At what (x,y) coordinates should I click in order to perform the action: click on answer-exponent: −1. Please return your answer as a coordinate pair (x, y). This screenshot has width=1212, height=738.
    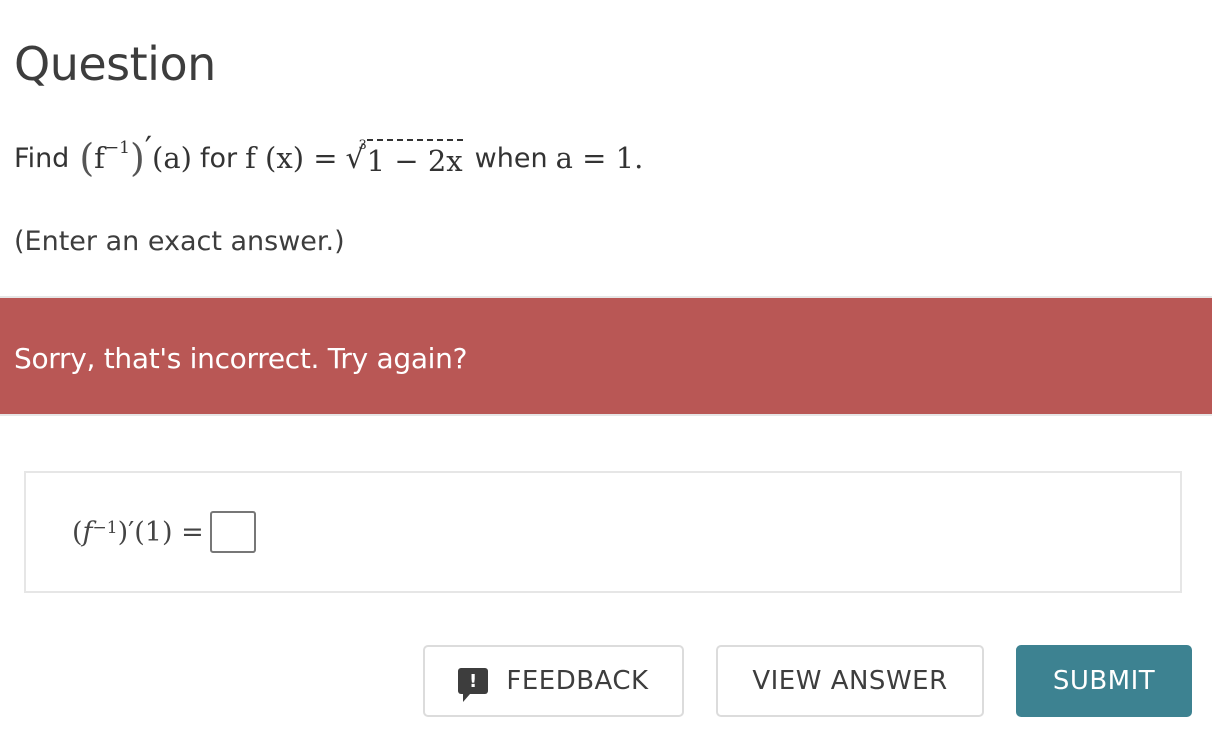
    Looking at the image, I should click on (105, 528).